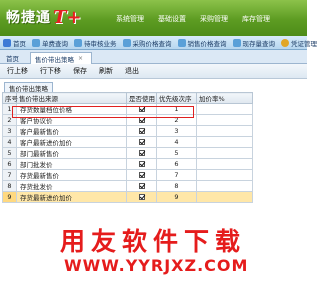  I want to click on row-number: 9, so click(9, 197).